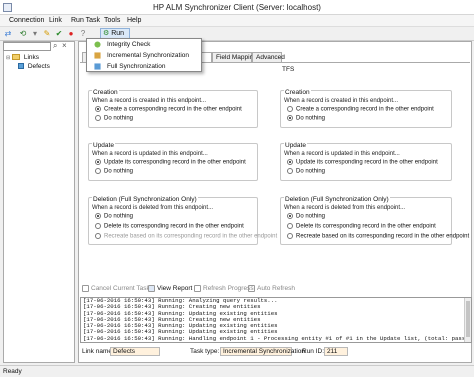 Image resolution: width=474 pixels, height=377 pixels. Describe the element at coordinates (106, 33) in the screenshot. I see `run-icon: ⚙` at that location.